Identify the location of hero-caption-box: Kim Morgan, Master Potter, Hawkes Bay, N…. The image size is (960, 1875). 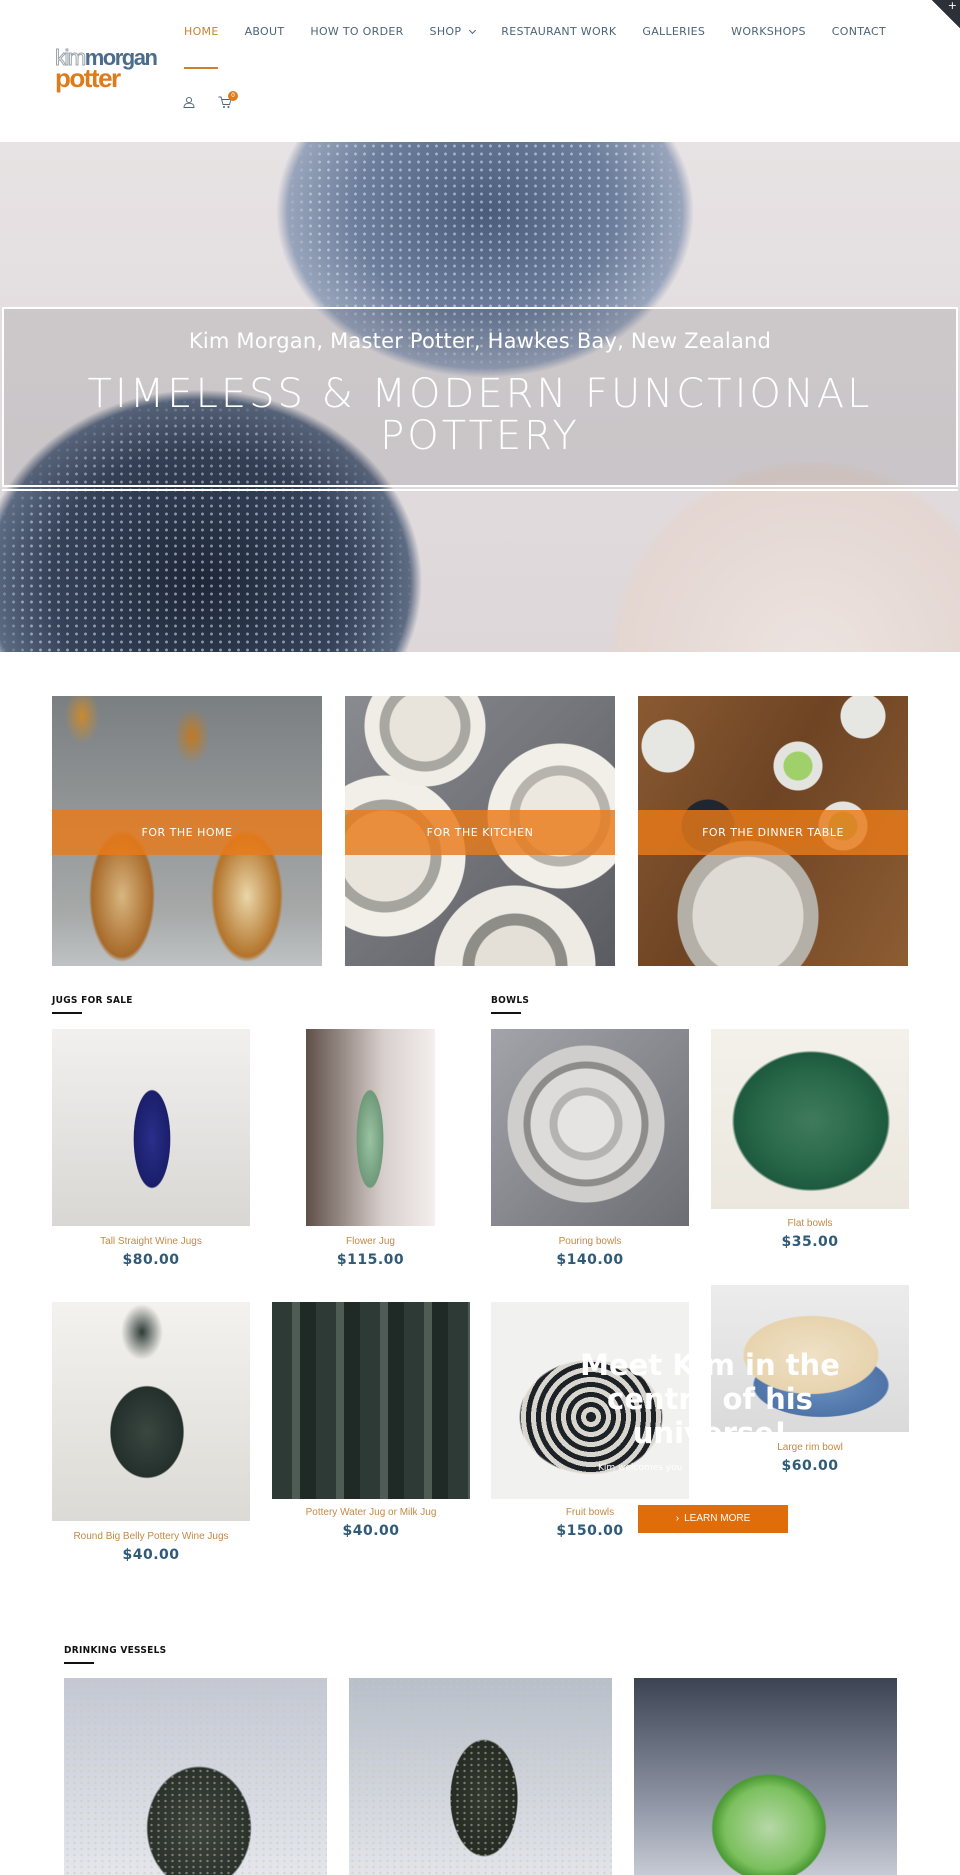
(480, 399).